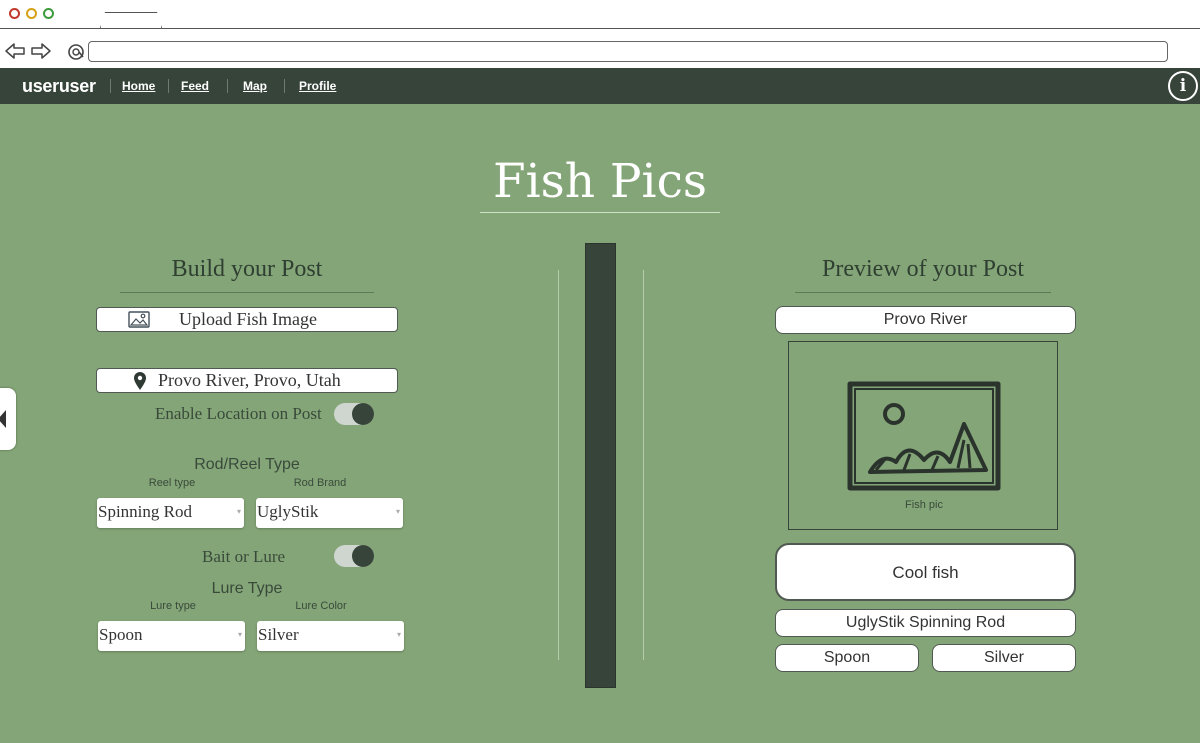 Image resolution: width=1200 pixels, height=743 pixels. I want to click on bait-or-lure-label: Bait or Lure, so click(244, 556).